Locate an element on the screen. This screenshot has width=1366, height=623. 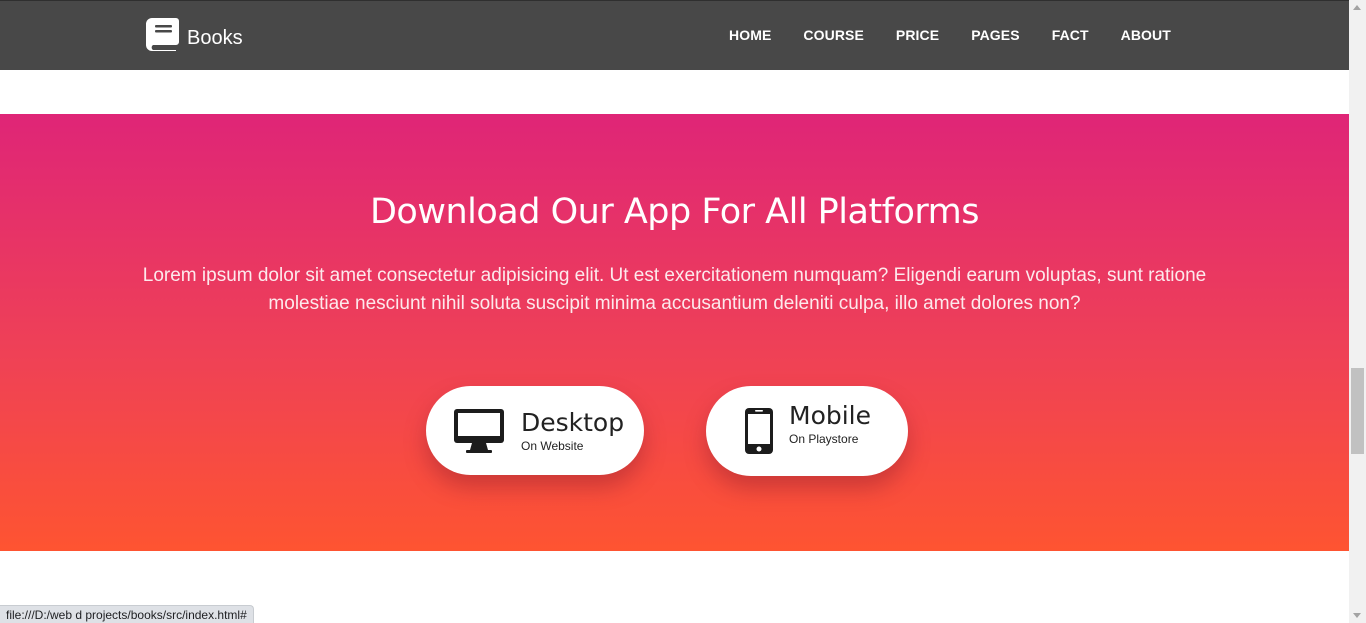
desktop-button-title: Desktop is located at coordinates (573, 422).